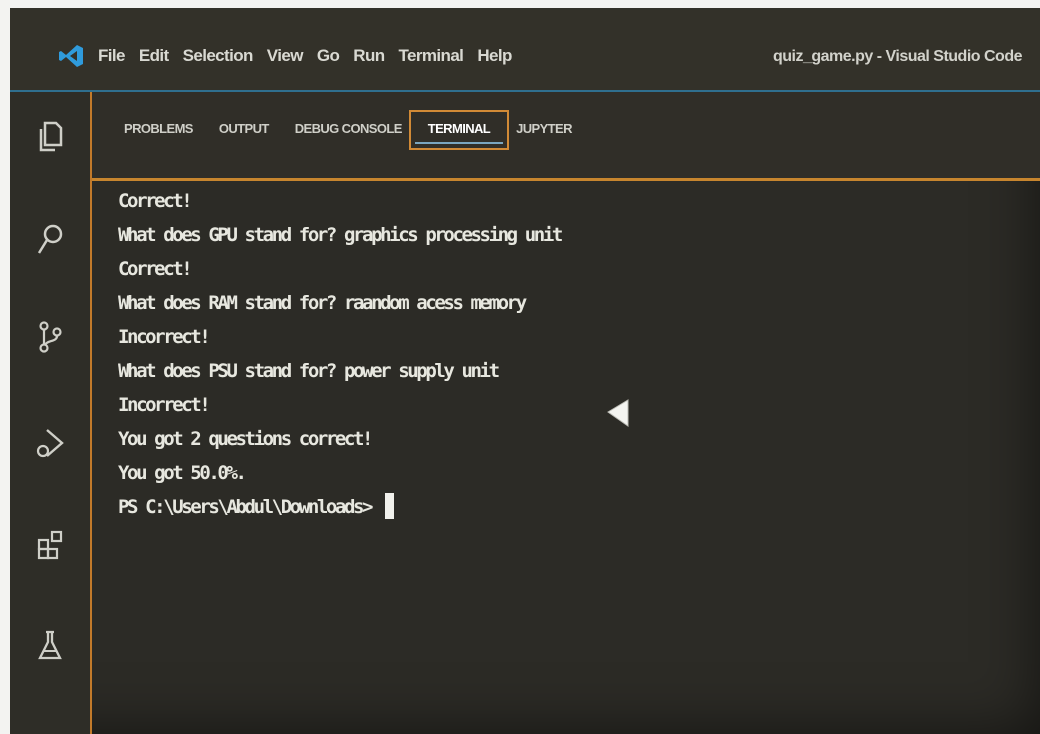 The image size is (1040, 734). I want to click on terminal-line: You got 50.0%., so click(182, 473).